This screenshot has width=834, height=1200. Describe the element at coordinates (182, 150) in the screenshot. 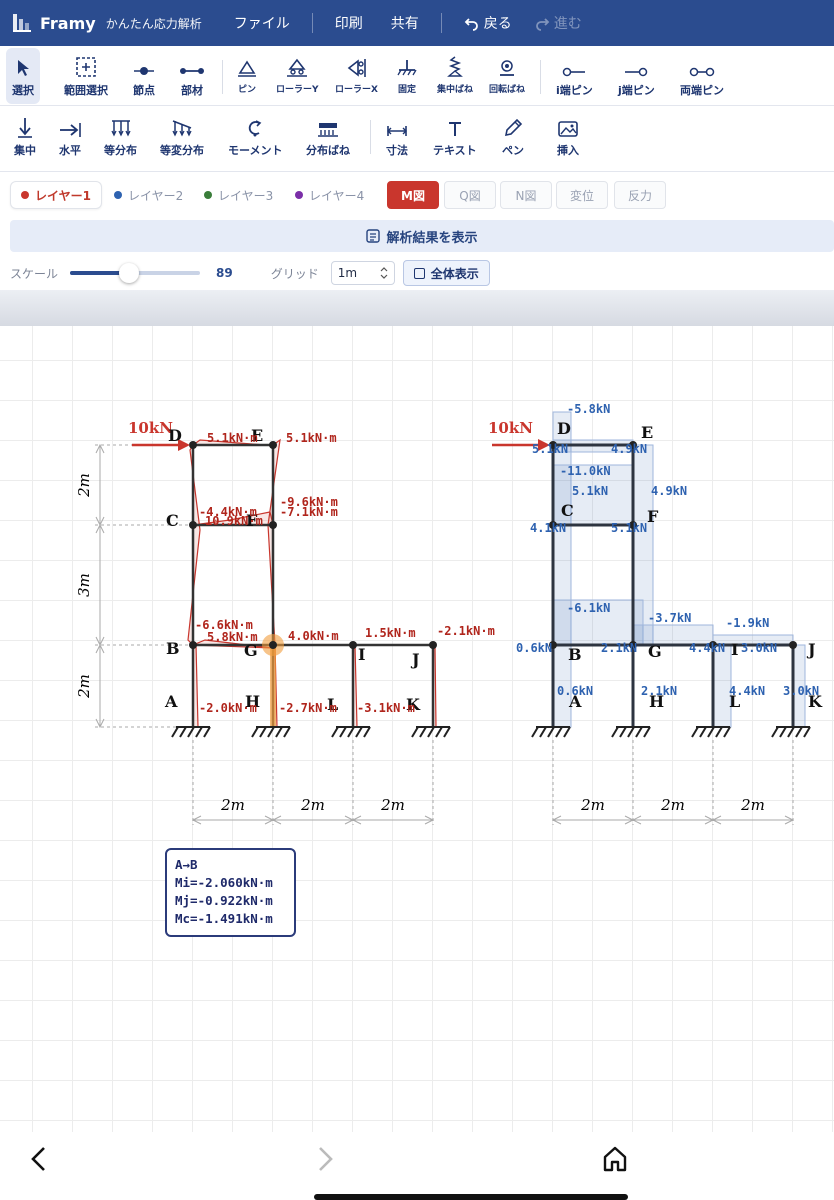

I see `tool-label: 等変分布` at that location.